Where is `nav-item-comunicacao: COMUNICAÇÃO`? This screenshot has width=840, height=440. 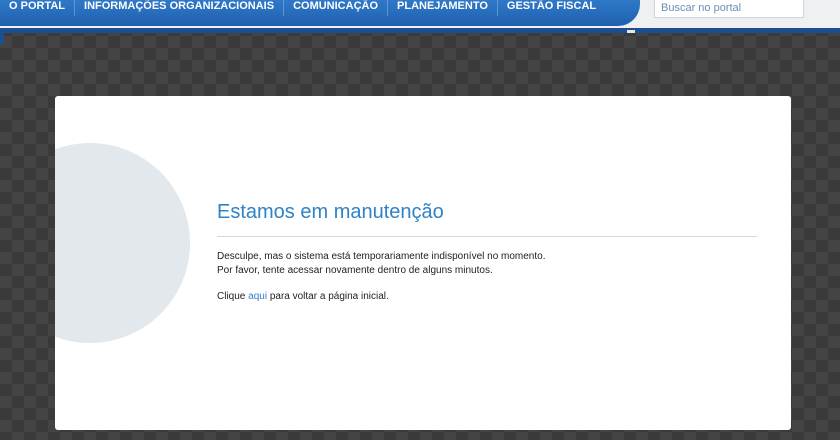 nav-item-comunicacao: COMUNICAÇÃO is located at coordinates (336, 8).